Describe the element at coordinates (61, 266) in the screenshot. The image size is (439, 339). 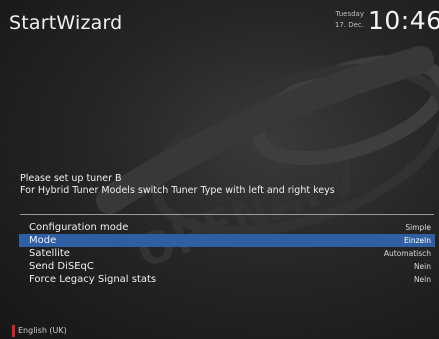
I see `config-label: Send DiSEqC` at that location.